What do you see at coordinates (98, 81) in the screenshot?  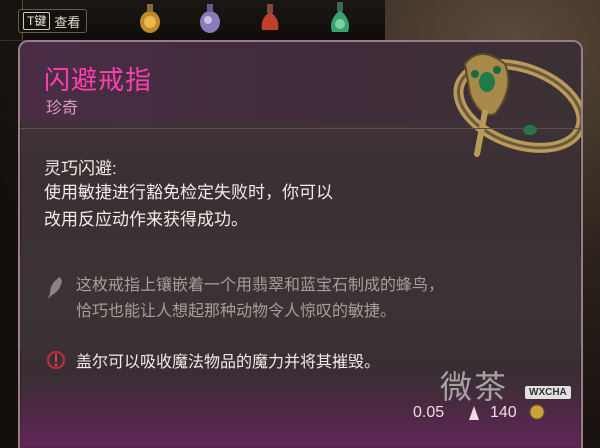 I see `item-name: 闪避戒指` at bounding box center [98, 81].